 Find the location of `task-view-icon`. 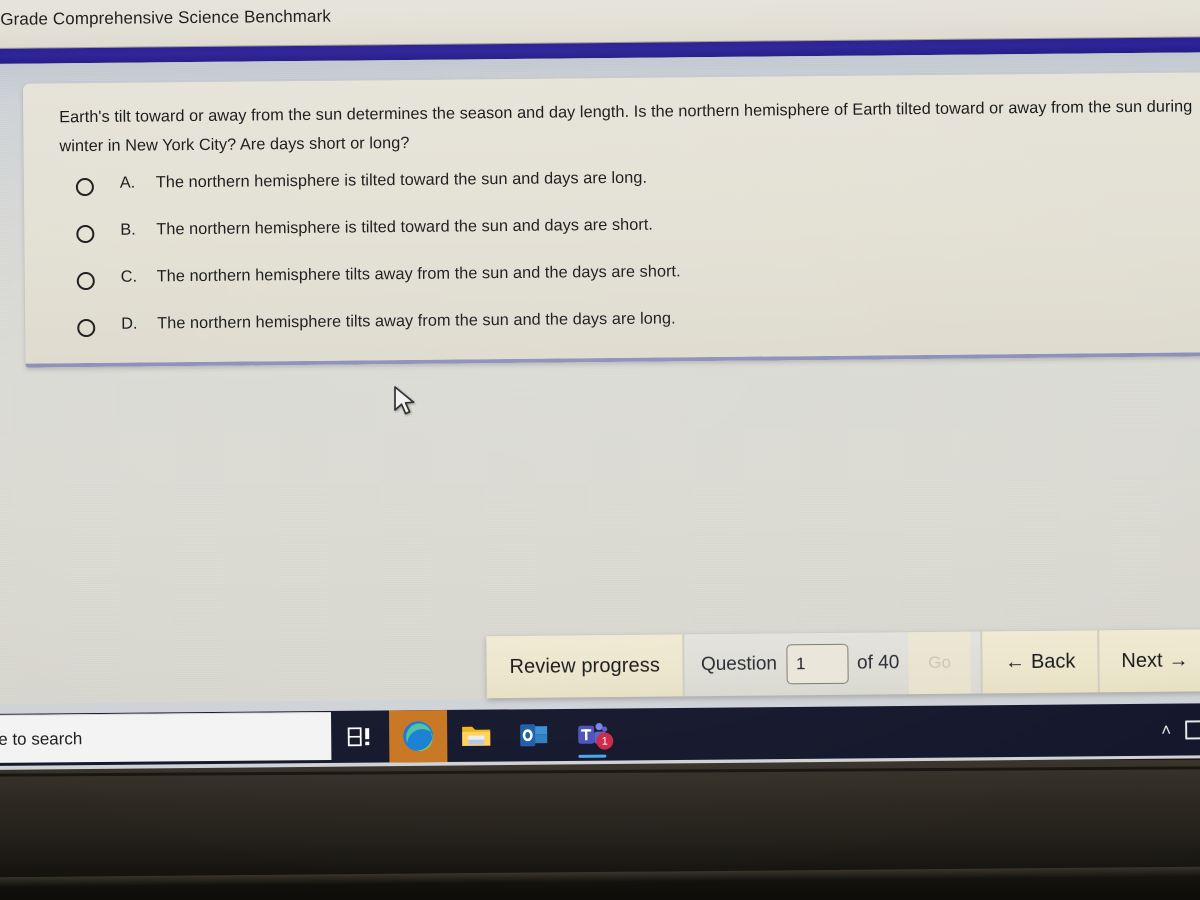

task-view-icon is located at coordinates (358, 737).